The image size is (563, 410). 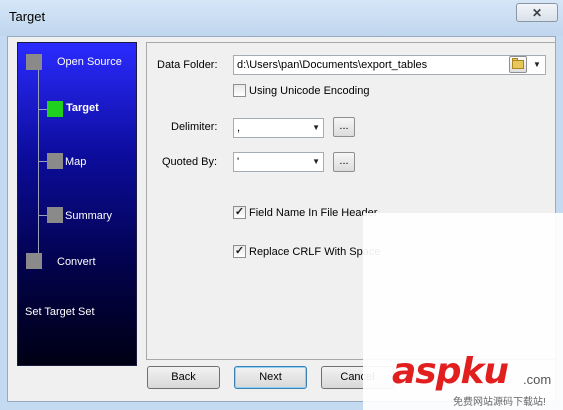 I want to click on folder-icon, so click(x=518, y=64).